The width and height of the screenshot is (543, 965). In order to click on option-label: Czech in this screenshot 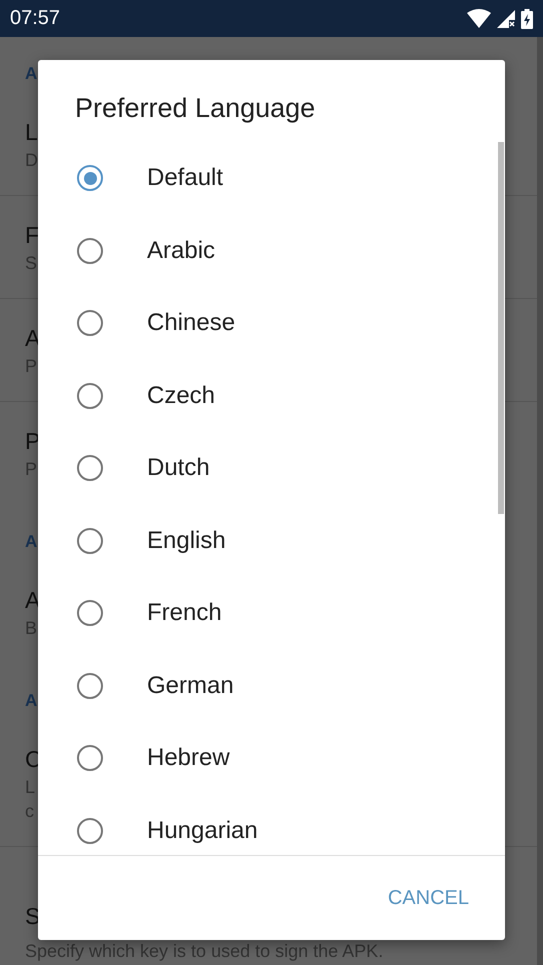, I will do `click(181, 396)`.